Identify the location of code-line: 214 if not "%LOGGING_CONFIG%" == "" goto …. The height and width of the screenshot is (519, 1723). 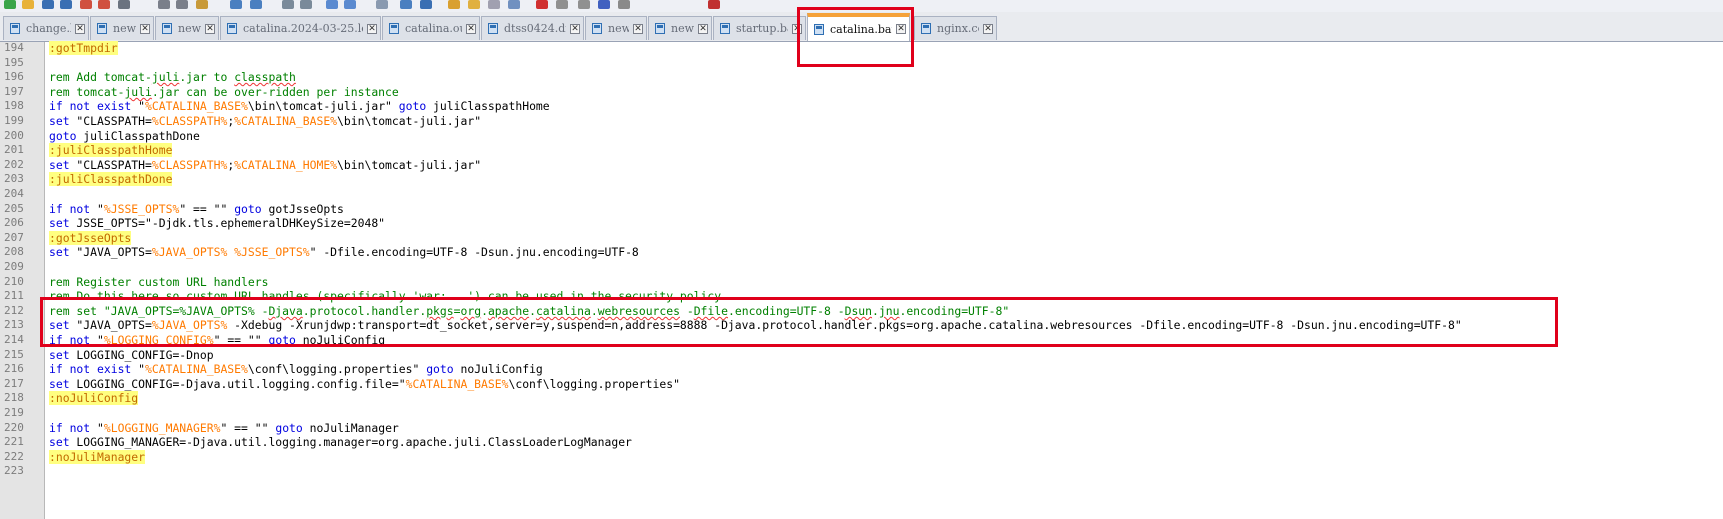
(861, 340).